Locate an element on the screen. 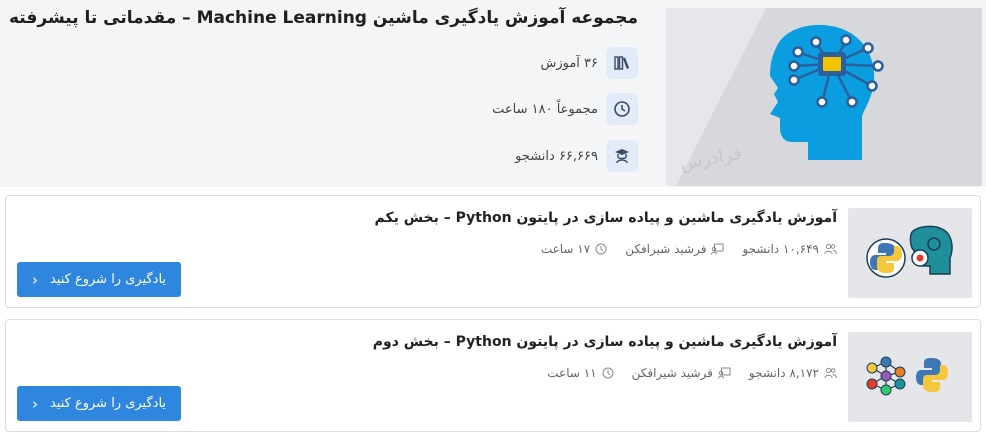  course-students: ۱۰,۶۴۹ دانشجو is located at coordinates (789, 249).